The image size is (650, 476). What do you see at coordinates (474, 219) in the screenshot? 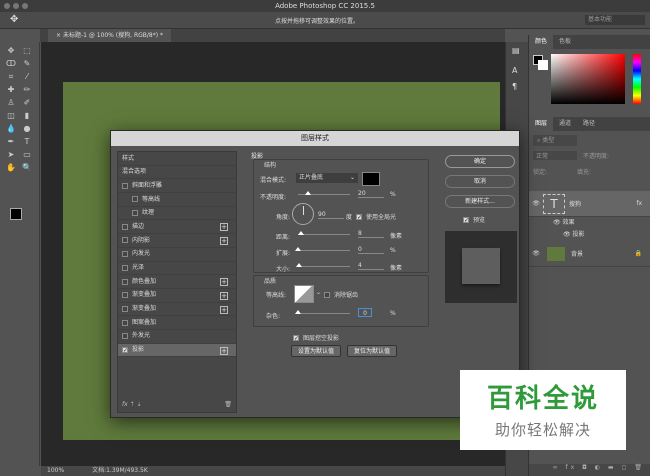
I see `preview-checkbox: ✓ 预览` at bounding box center [474, 219].